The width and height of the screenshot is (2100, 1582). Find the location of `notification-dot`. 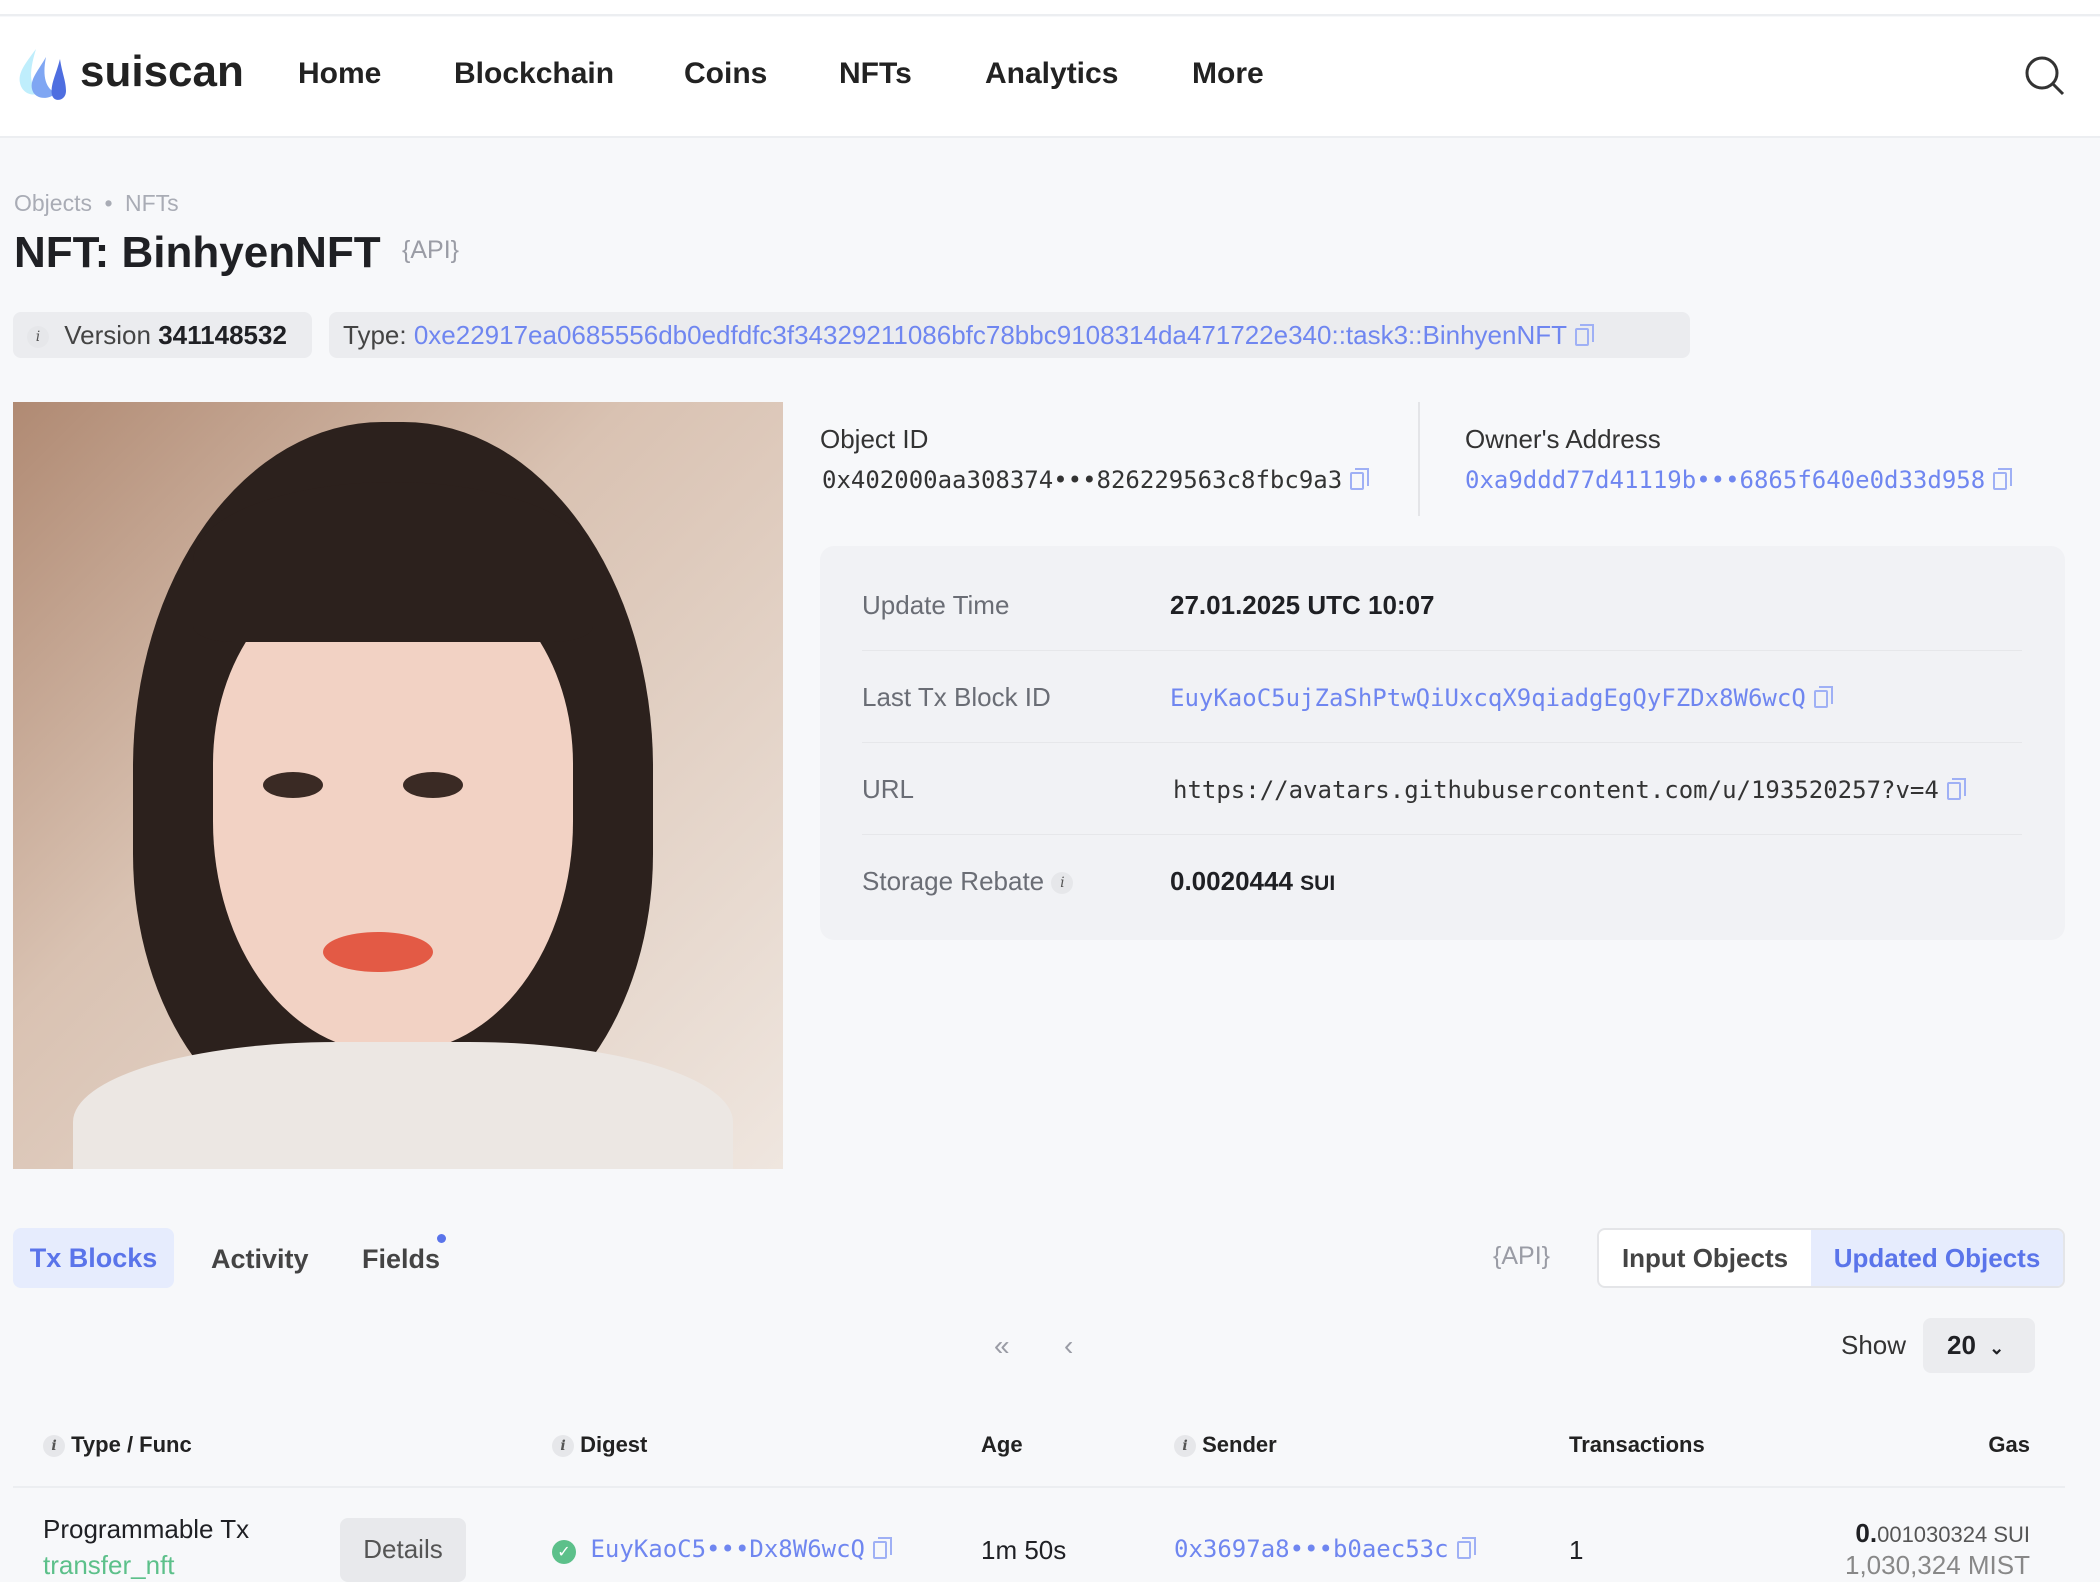

notification-dot is located at coordinates (441, 1238).